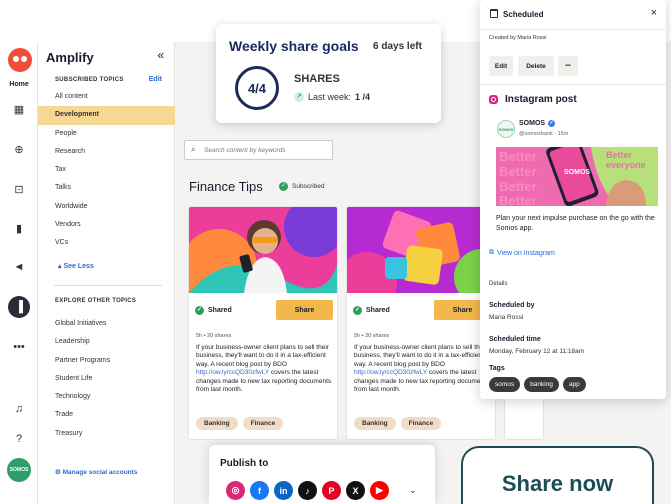 The height and width of the screenshot is (504, 671). Describe the element at coordinates (19, 307) in the screenshot. I see `amplify-icon: ▐` at that location.